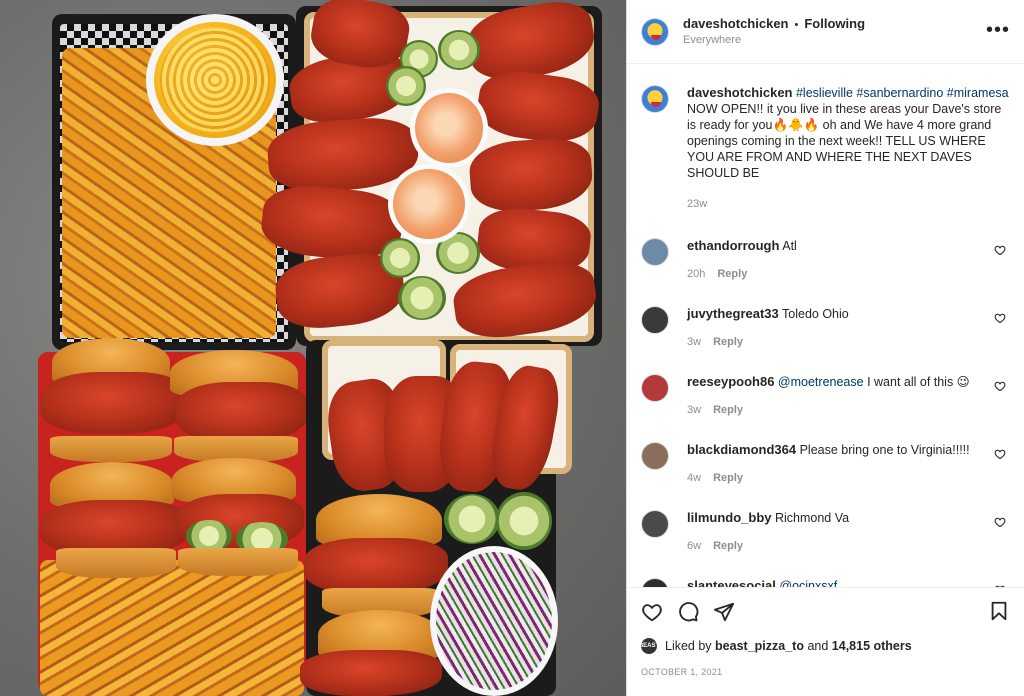  I want to click on heart-icon, so click(652, 612).